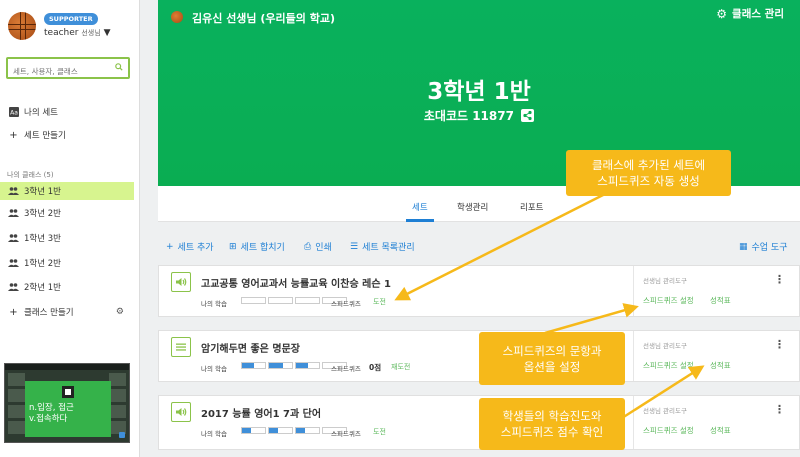  I want to click on sidebar-item-make-class: + 클래스 만들기 ⚙, so click(67, 312).